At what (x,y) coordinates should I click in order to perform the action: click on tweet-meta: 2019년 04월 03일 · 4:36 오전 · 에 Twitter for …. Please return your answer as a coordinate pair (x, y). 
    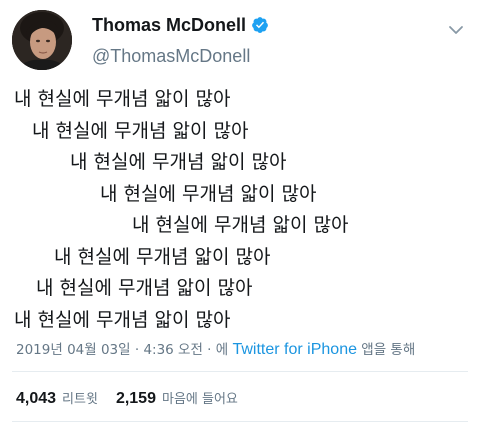
    Looking at the image, I should click on (215, 348).